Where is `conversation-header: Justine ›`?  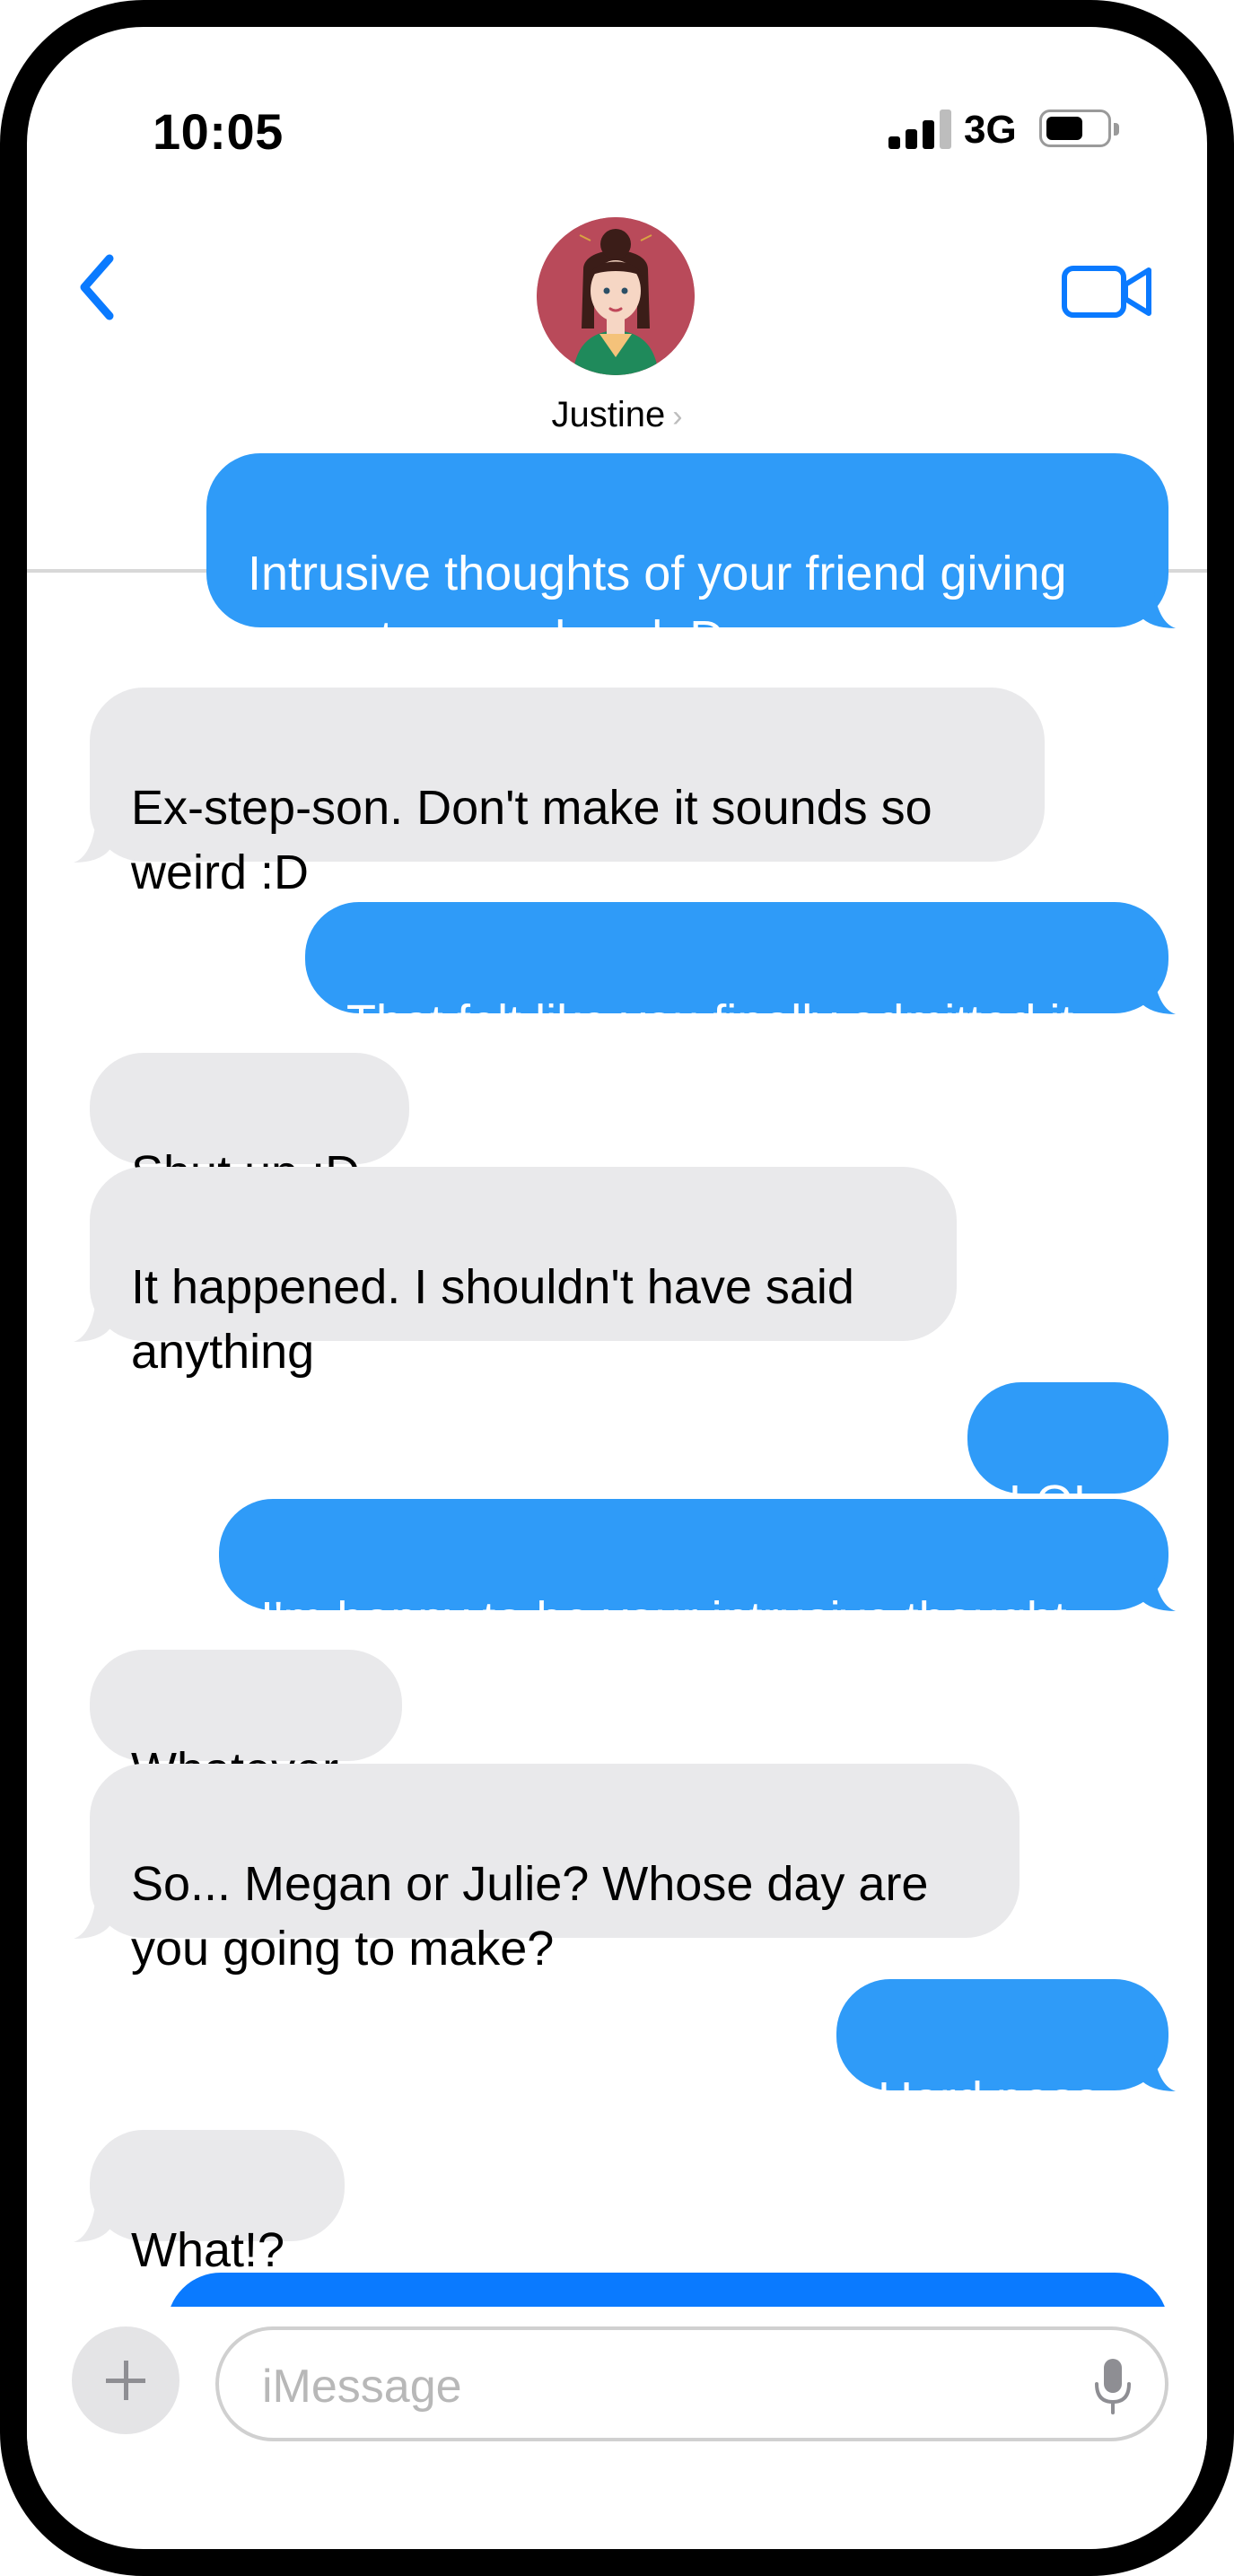 conversation-header: Justine › is located at coordinates (617, 372).